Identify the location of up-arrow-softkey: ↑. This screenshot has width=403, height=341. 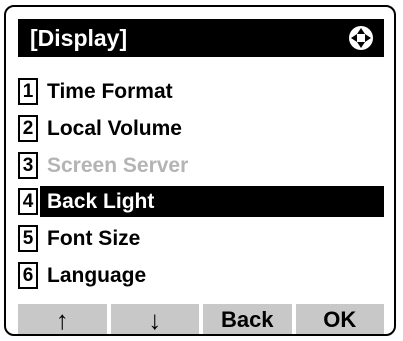
(62, 319).